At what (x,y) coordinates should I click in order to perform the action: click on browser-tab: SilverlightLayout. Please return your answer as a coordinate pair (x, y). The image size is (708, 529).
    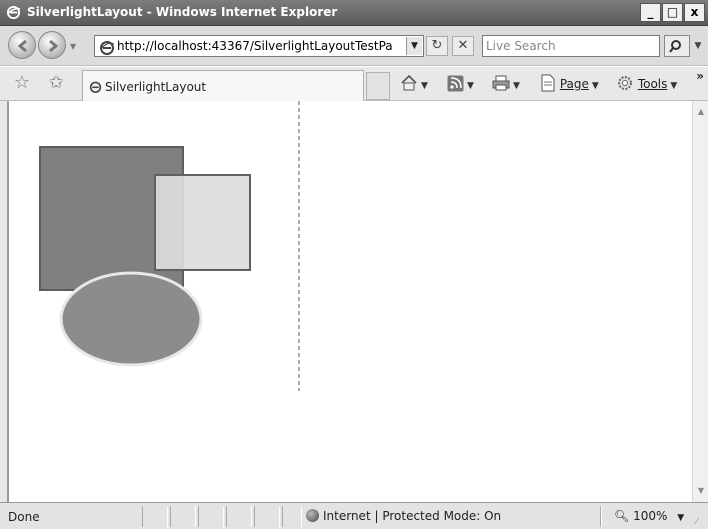
    Looking at the image, I should click on (223, 85).